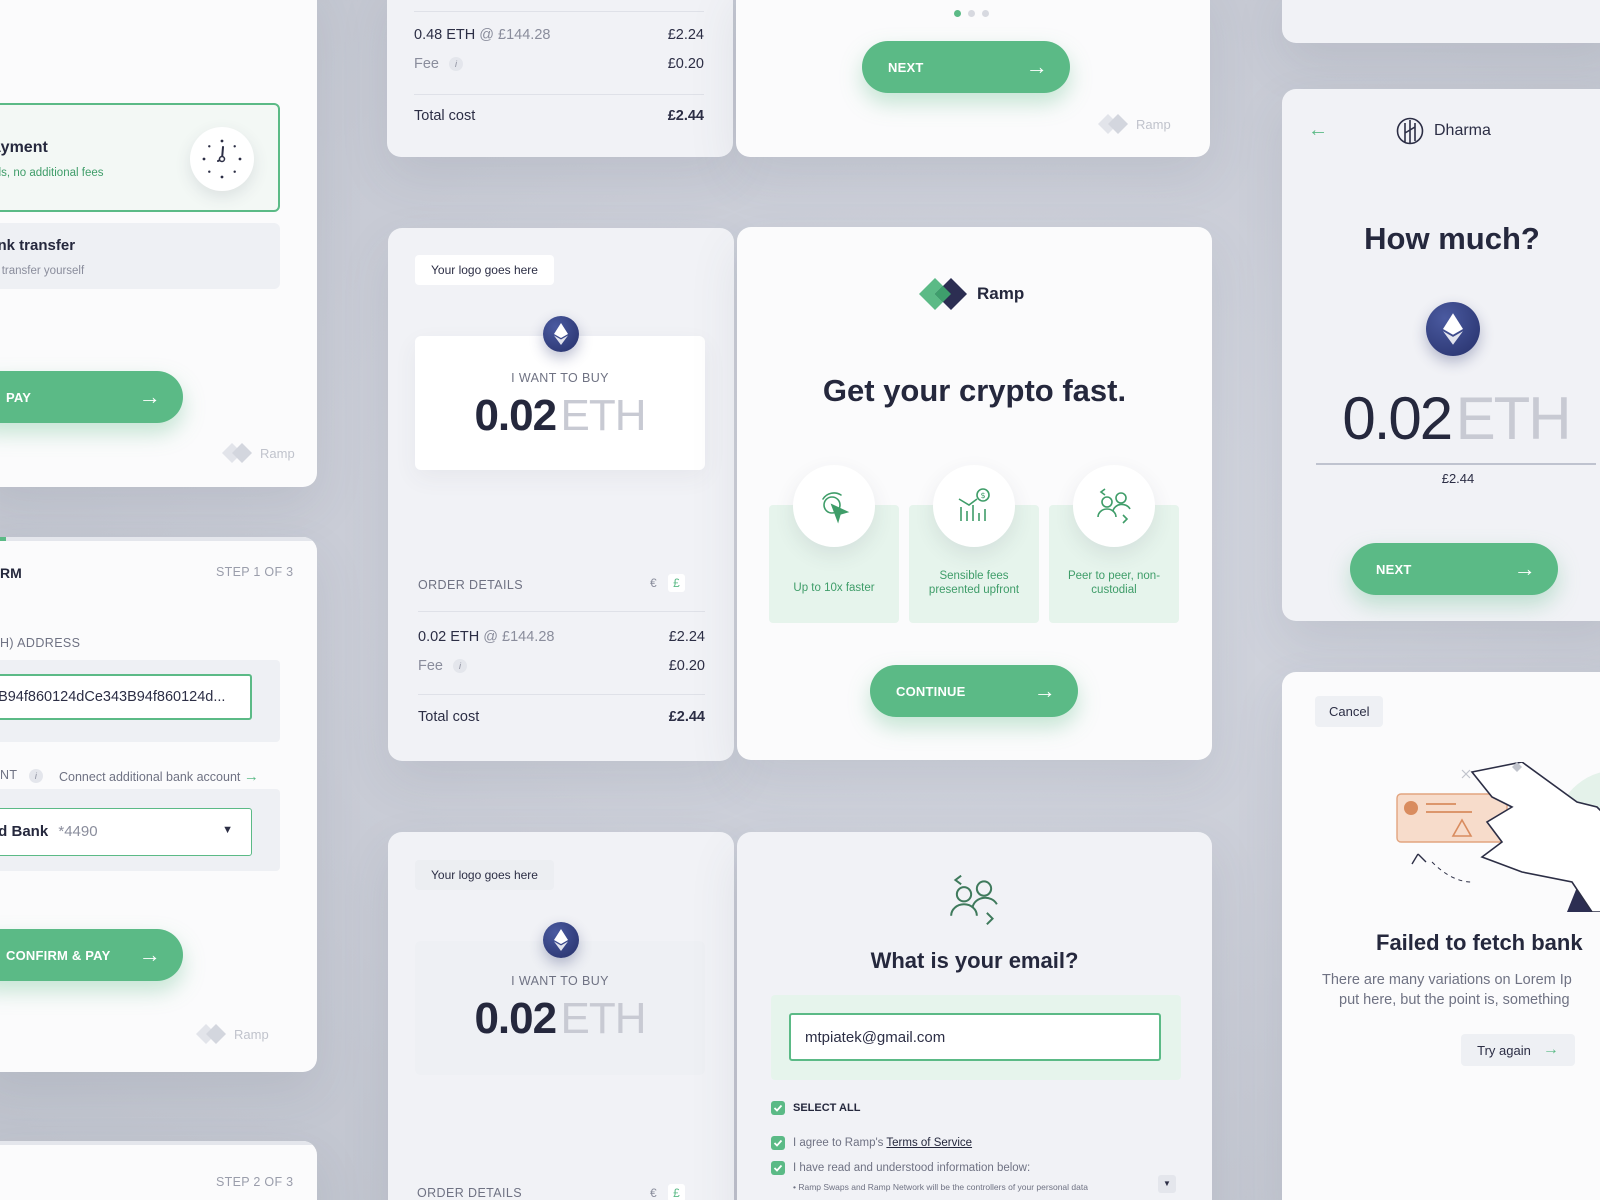  I want to click on back-arrow-icon: ←, so click(1318, 130).